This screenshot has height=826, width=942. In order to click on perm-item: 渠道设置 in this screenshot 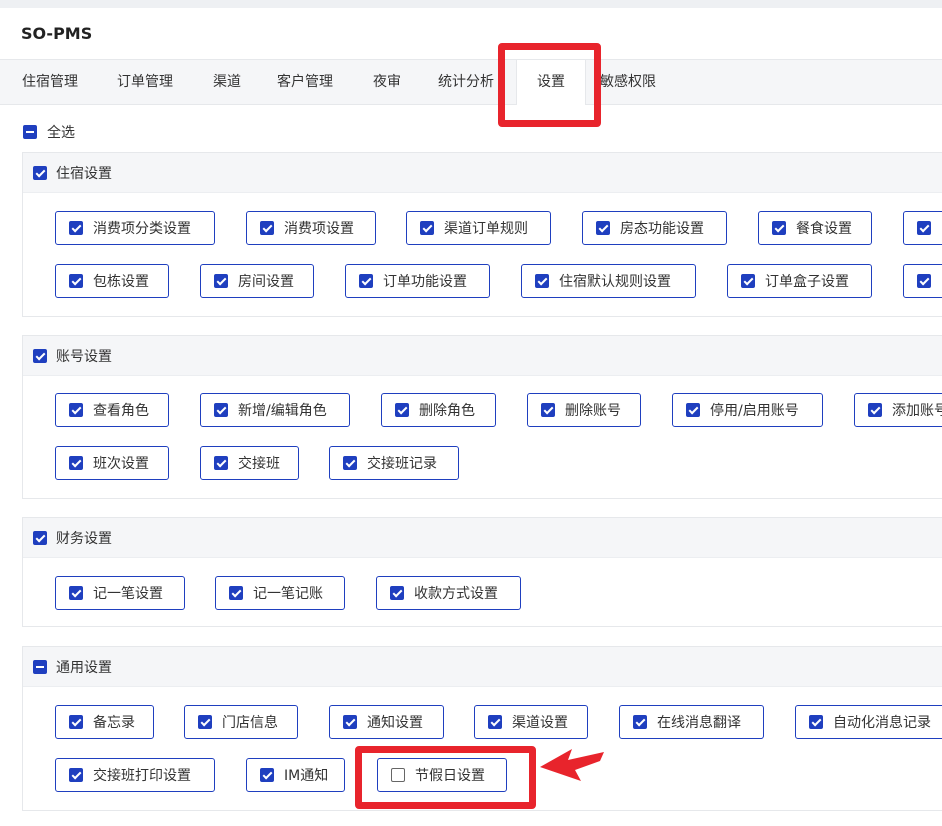, I will do `click(531, 722)`.